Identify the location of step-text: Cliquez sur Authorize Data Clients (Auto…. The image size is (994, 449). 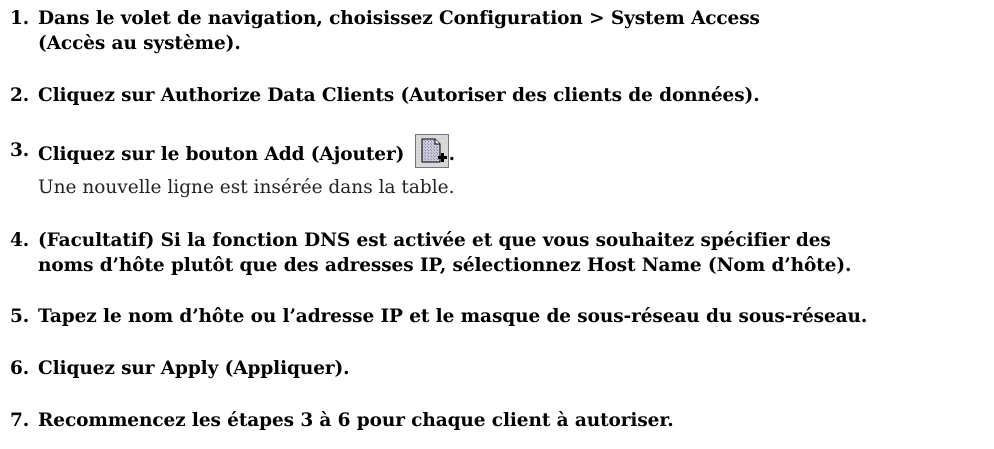
(399, 95).